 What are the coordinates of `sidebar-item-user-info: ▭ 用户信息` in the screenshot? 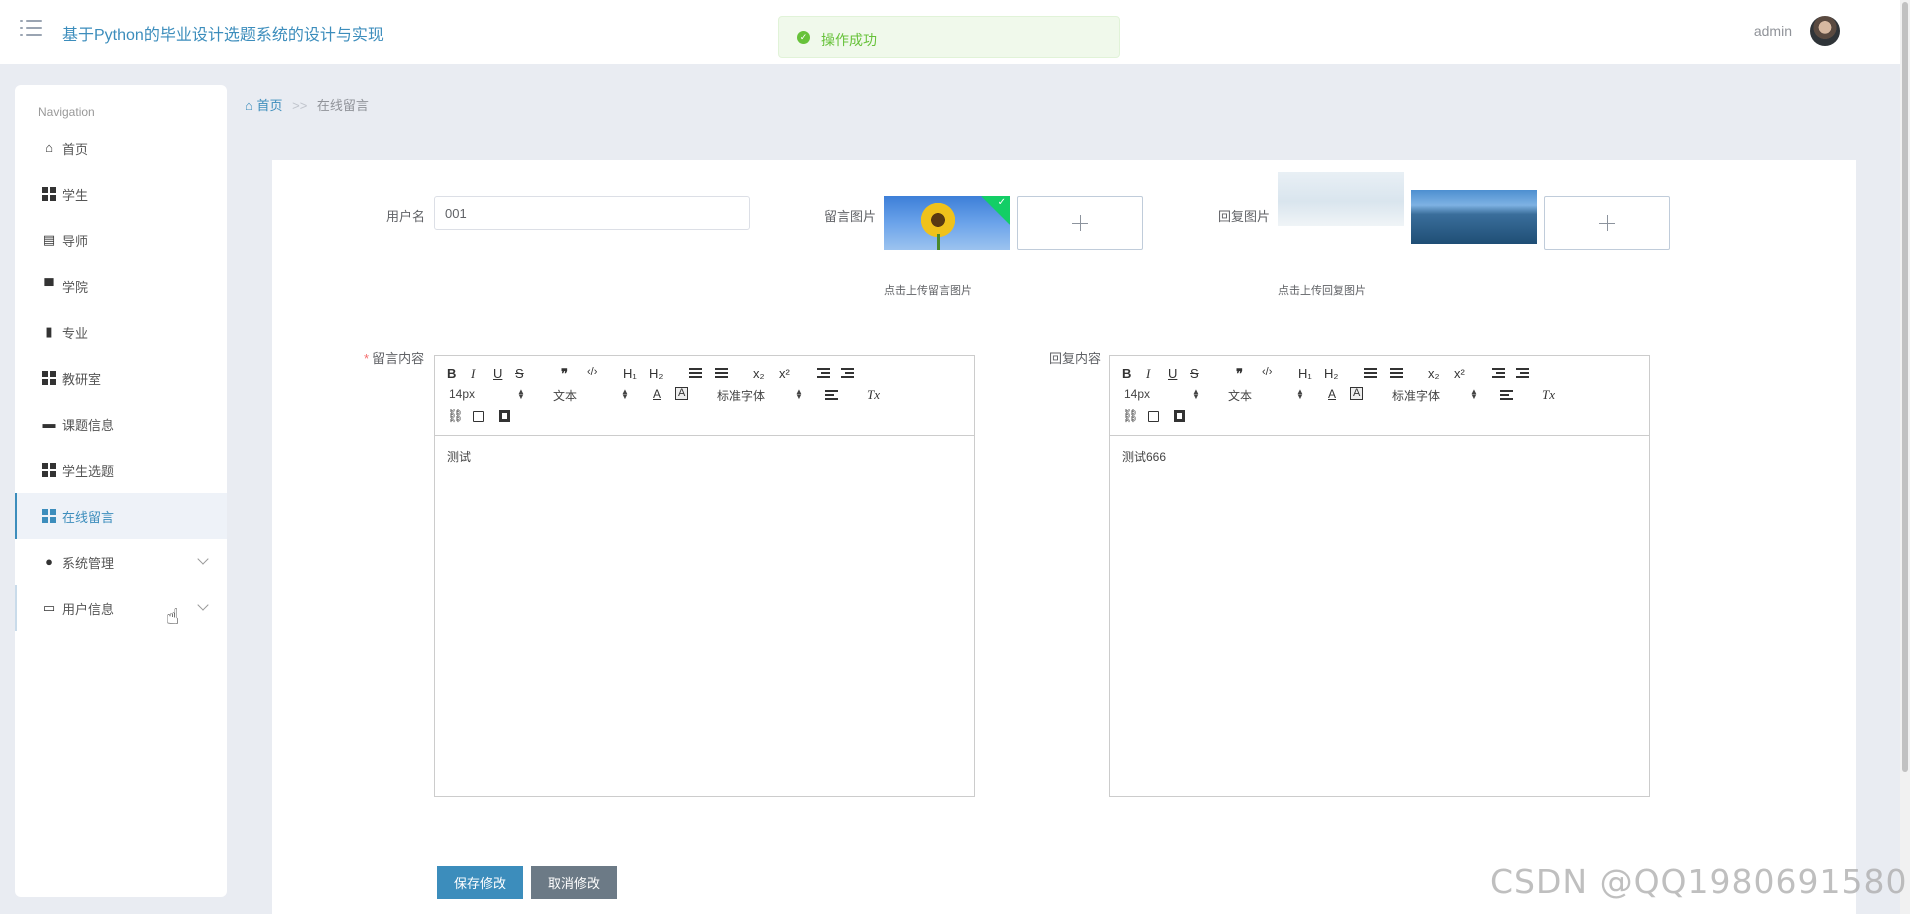 It's located at (121, 608).